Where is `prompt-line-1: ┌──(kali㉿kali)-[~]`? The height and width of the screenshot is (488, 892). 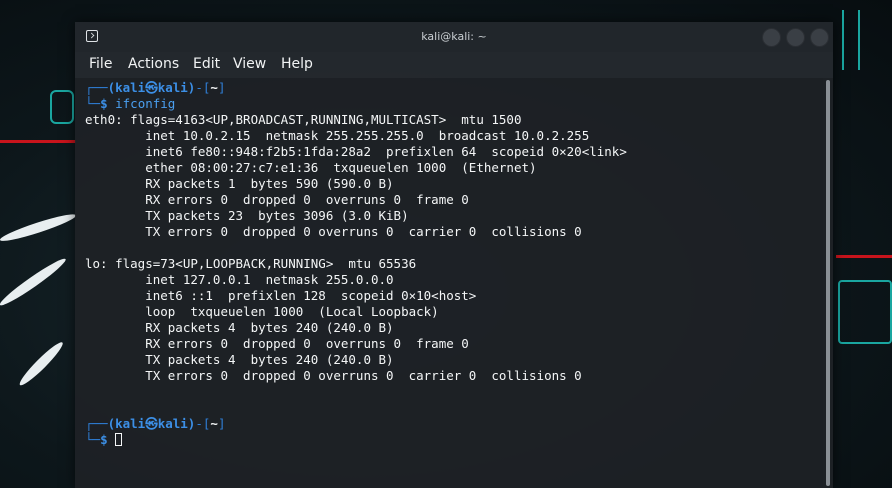
prompt-line-1: ┌──(kali㉿kali)-[~] is located at coordinates (155, 88).